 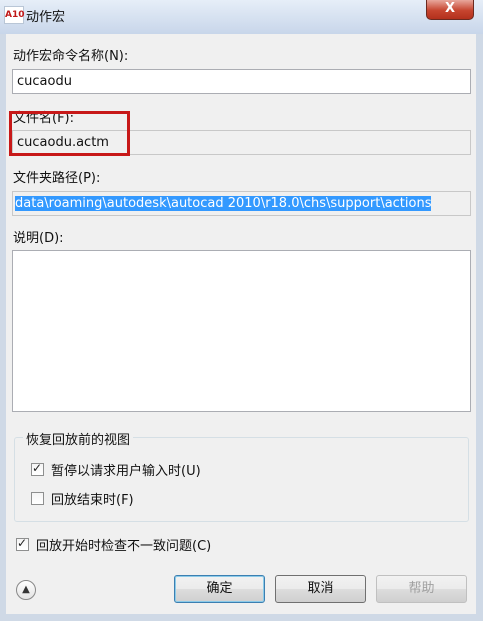 I want to click on command-name-label: 动作宏命令名称(N):, so click(x=71, y=56).